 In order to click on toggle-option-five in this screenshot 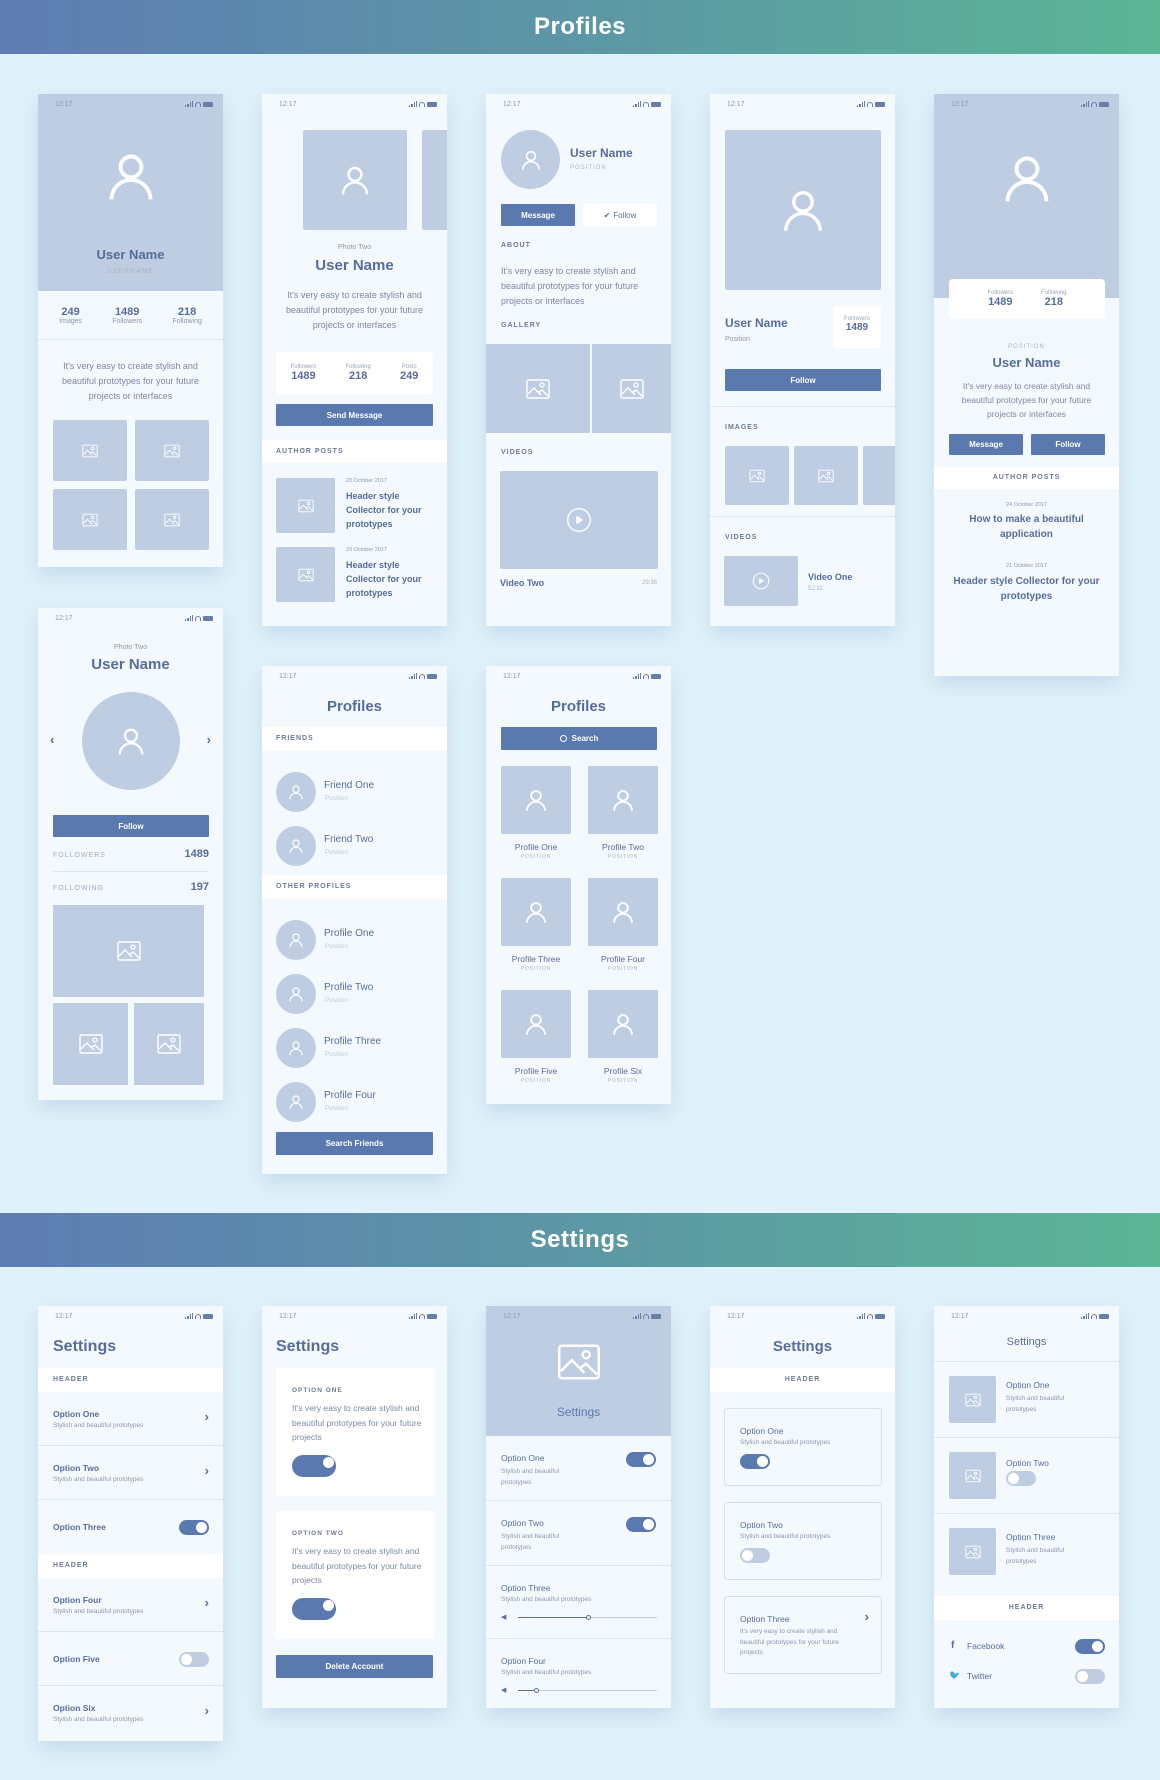, I will do `click(194, 1659)`.